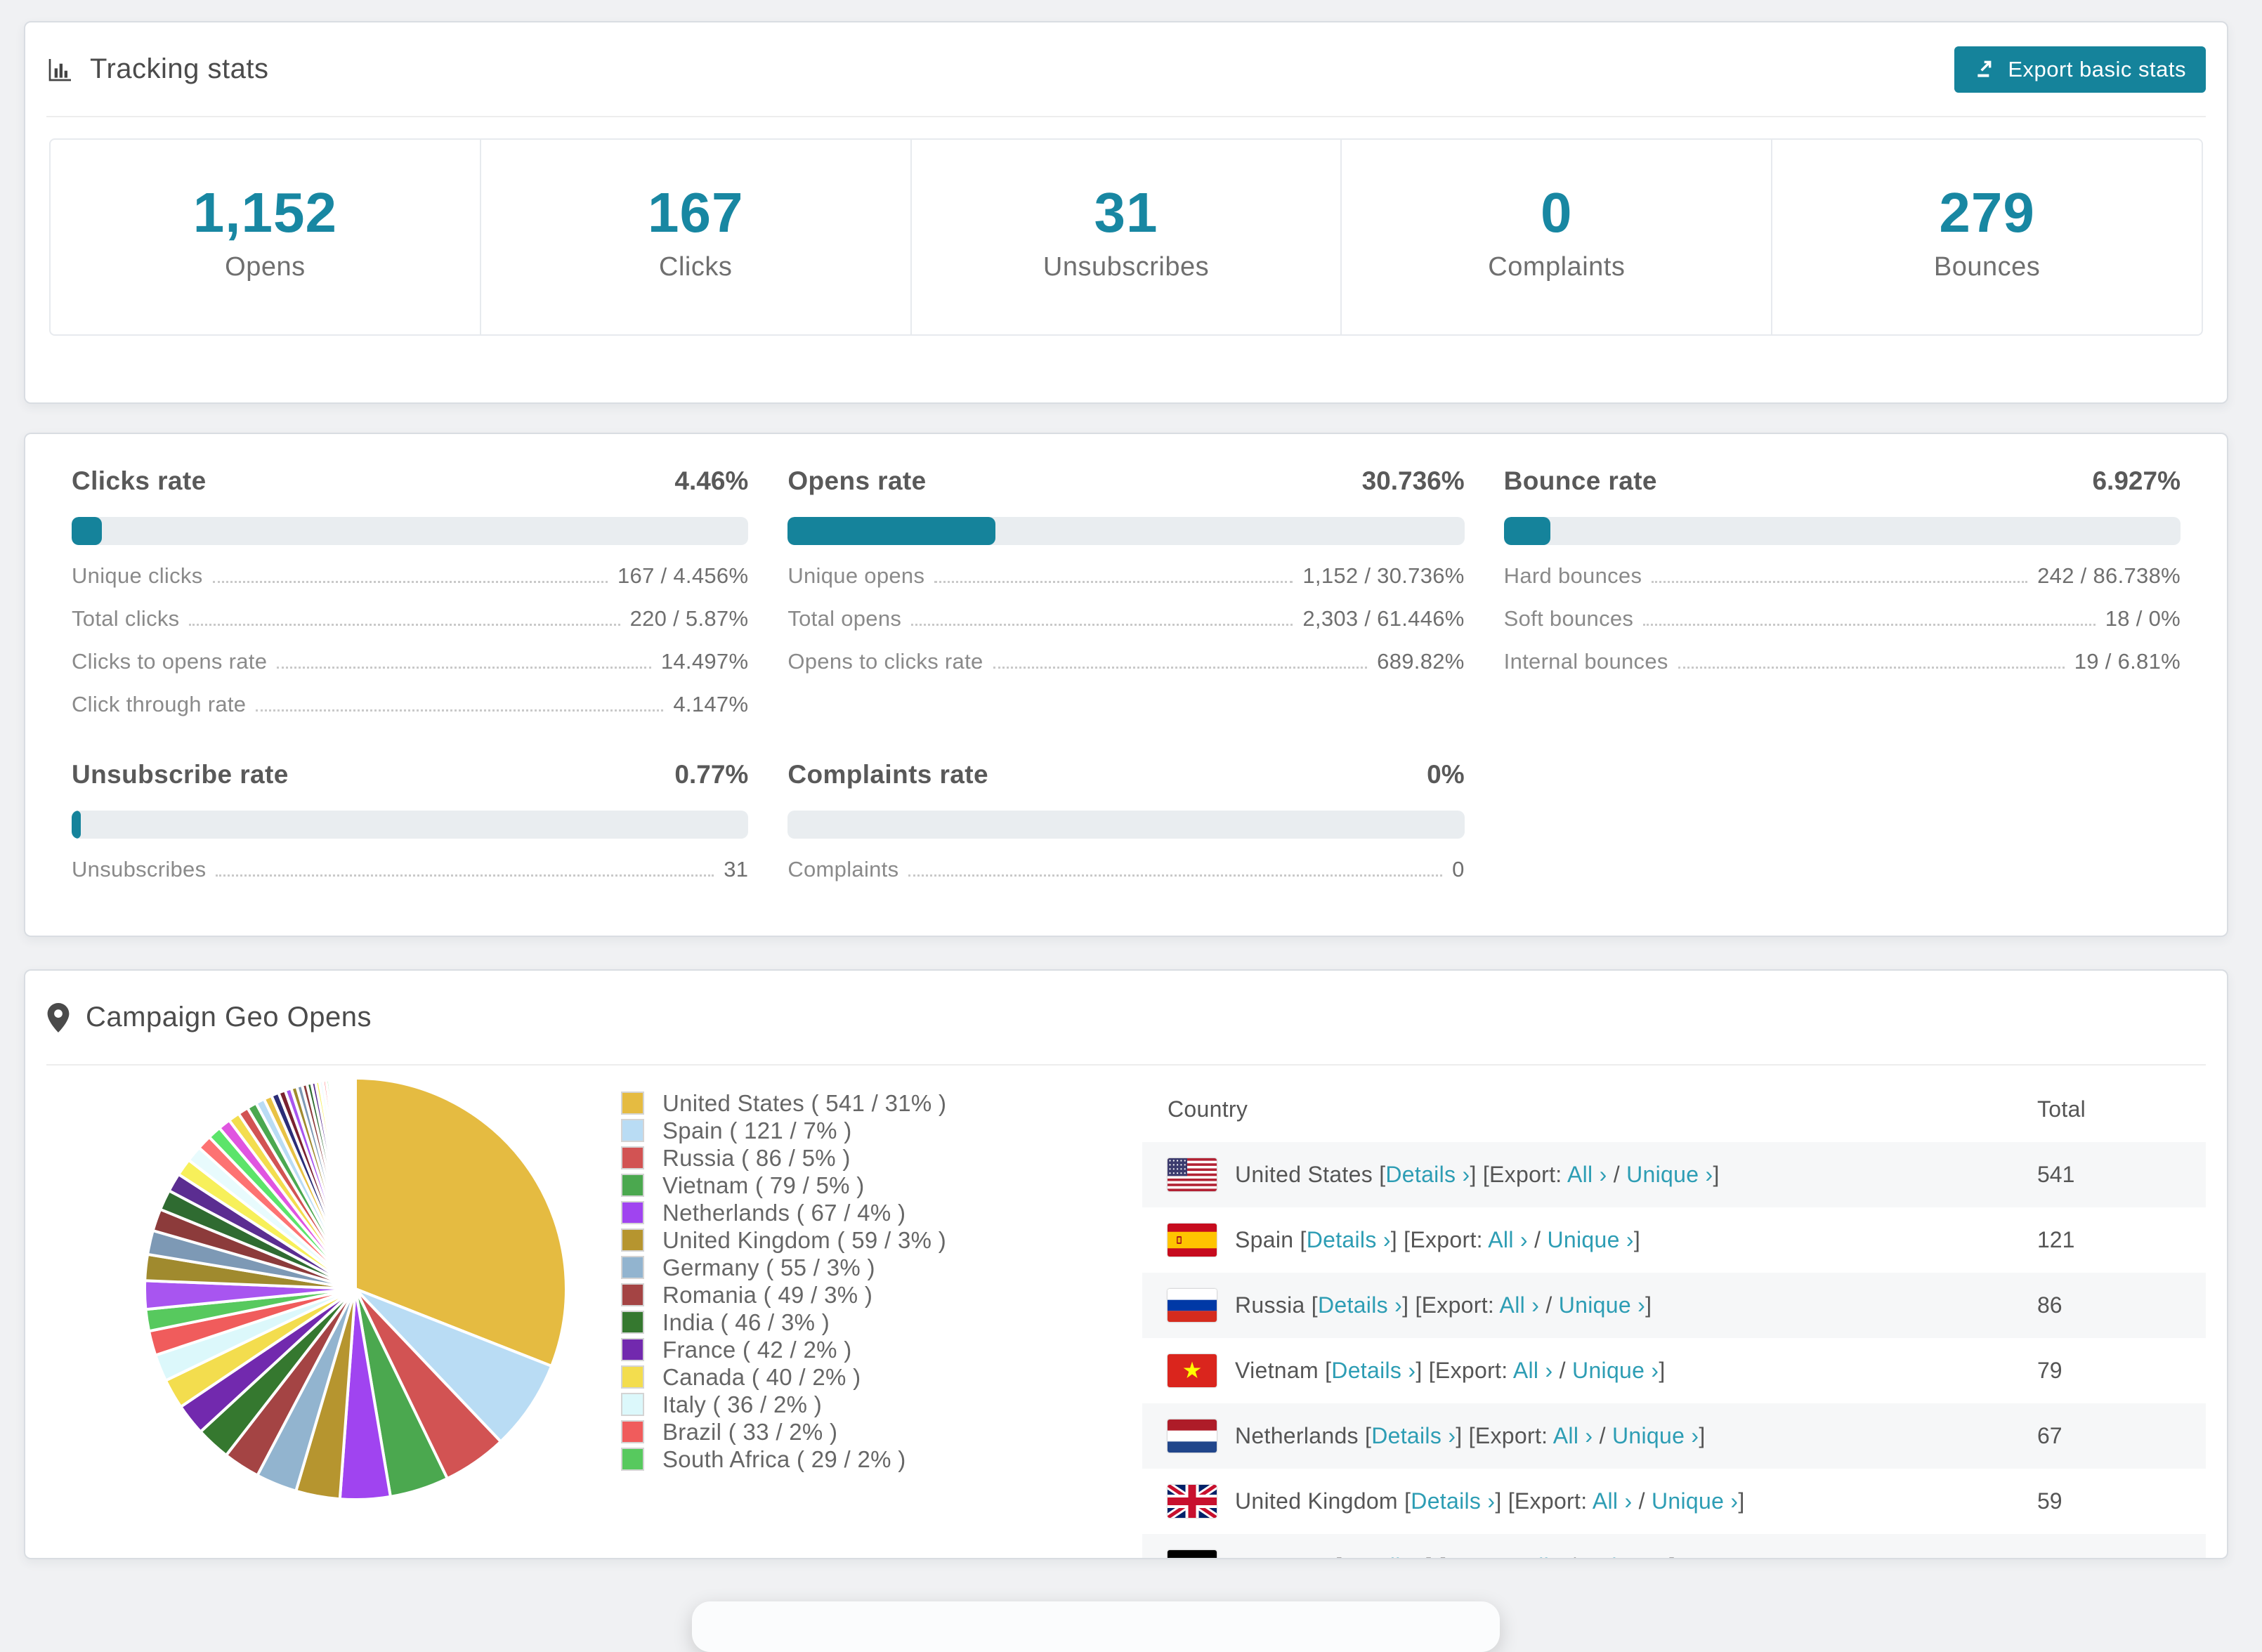 This screenshot has width=2262, height=1652. Describe the element at coordinates (1276, 1305) in the screenshot. I see `country-name: Russia [` at that location.